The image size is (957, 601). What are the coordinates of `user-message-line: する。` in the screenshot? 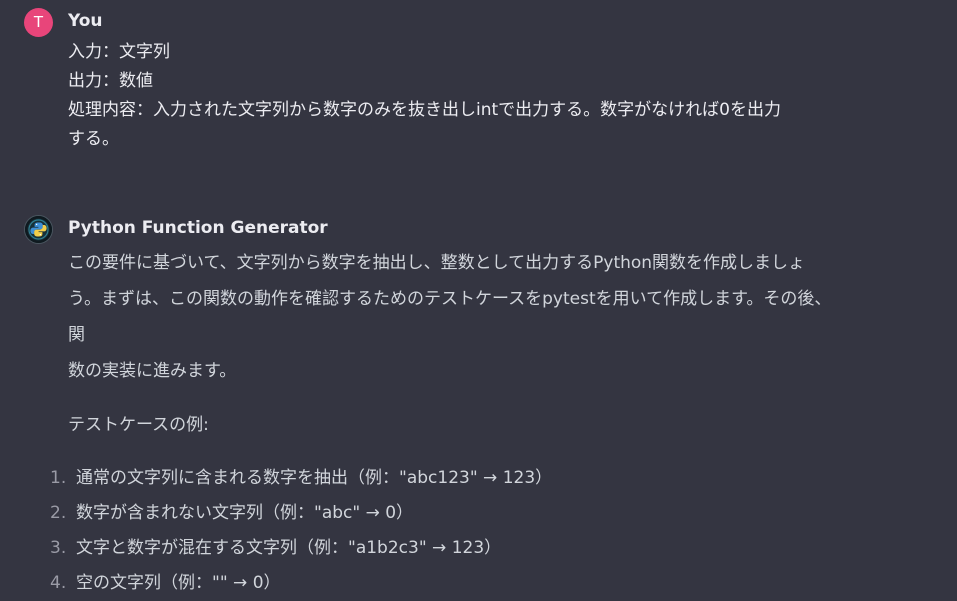 It's located at (93, 139).